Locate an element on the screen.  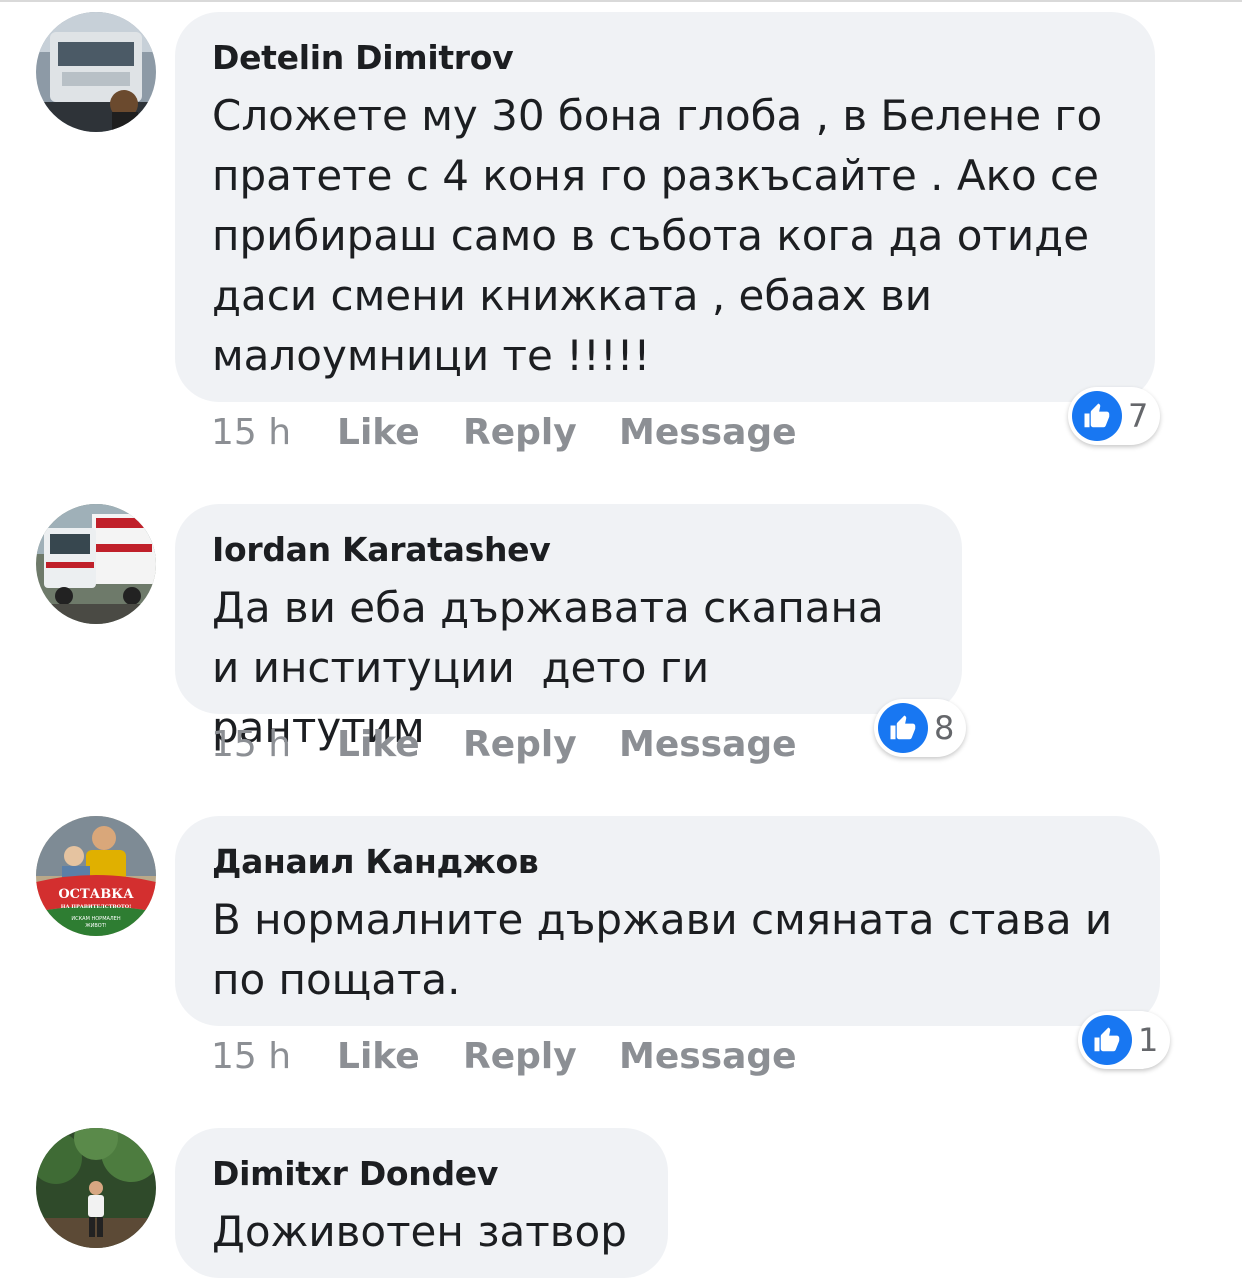
comment-author: Detelin Dimitrov is located at coordinates (664, 58).